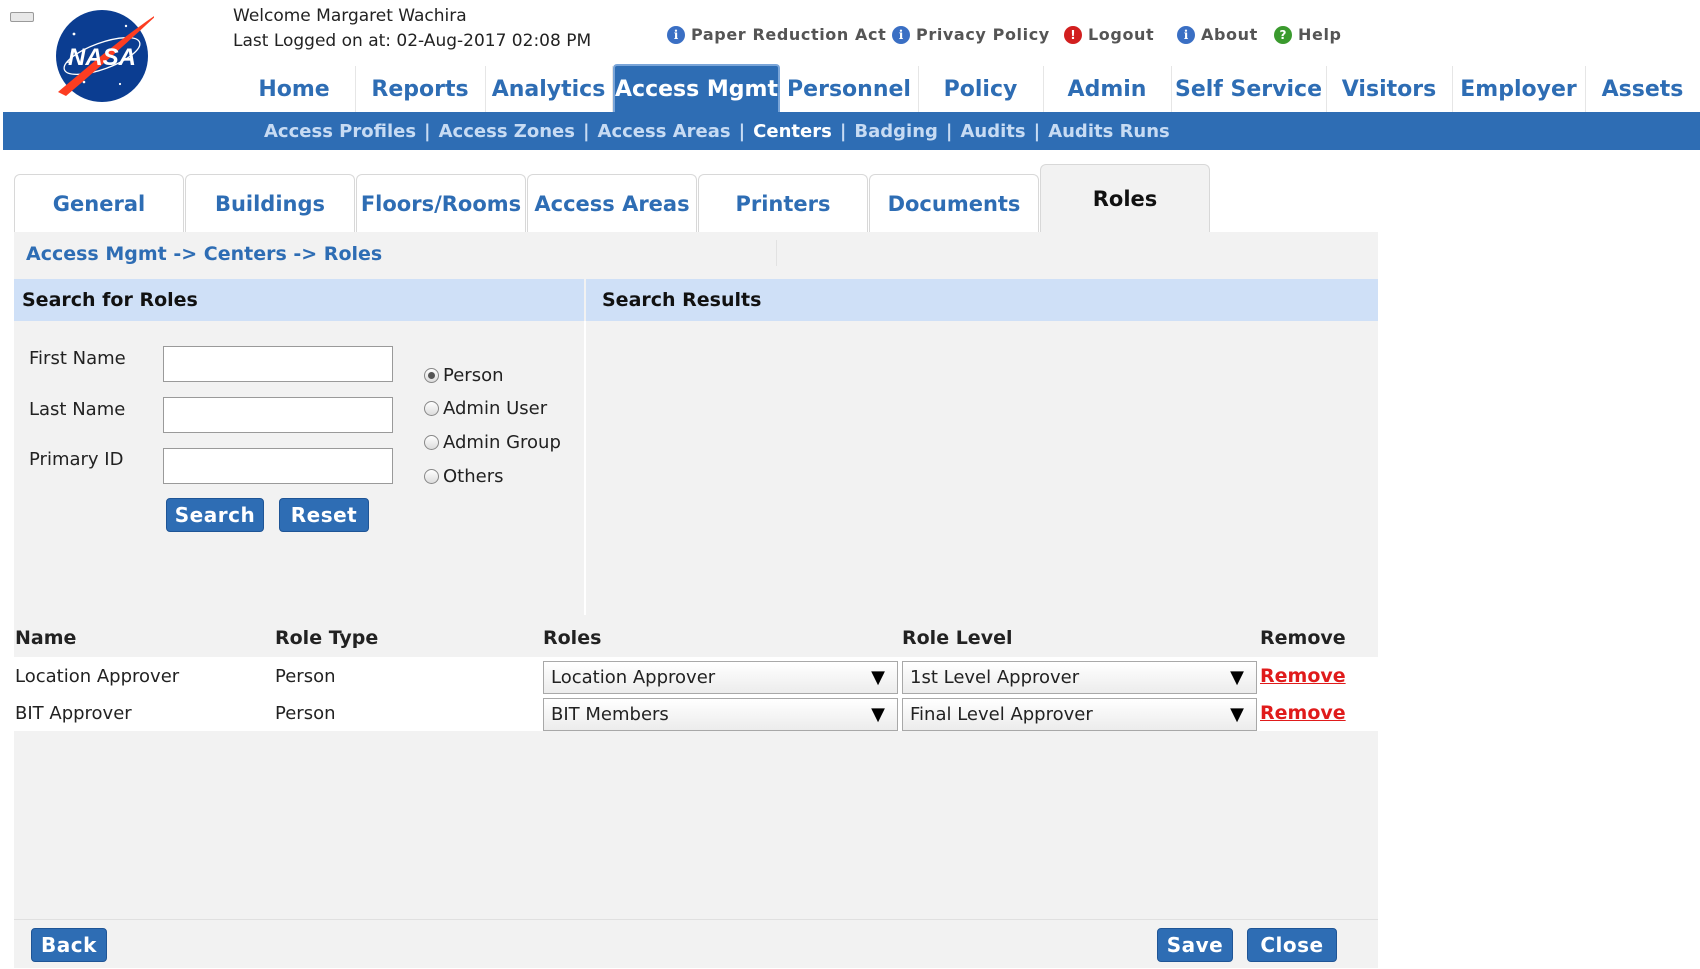 The width and height of the screenshot is (1700, 969). What do you see at coordinates (992, 131) in the screenshot?
I see `subnav-audits: Audits` at bounding box center [992, 131].